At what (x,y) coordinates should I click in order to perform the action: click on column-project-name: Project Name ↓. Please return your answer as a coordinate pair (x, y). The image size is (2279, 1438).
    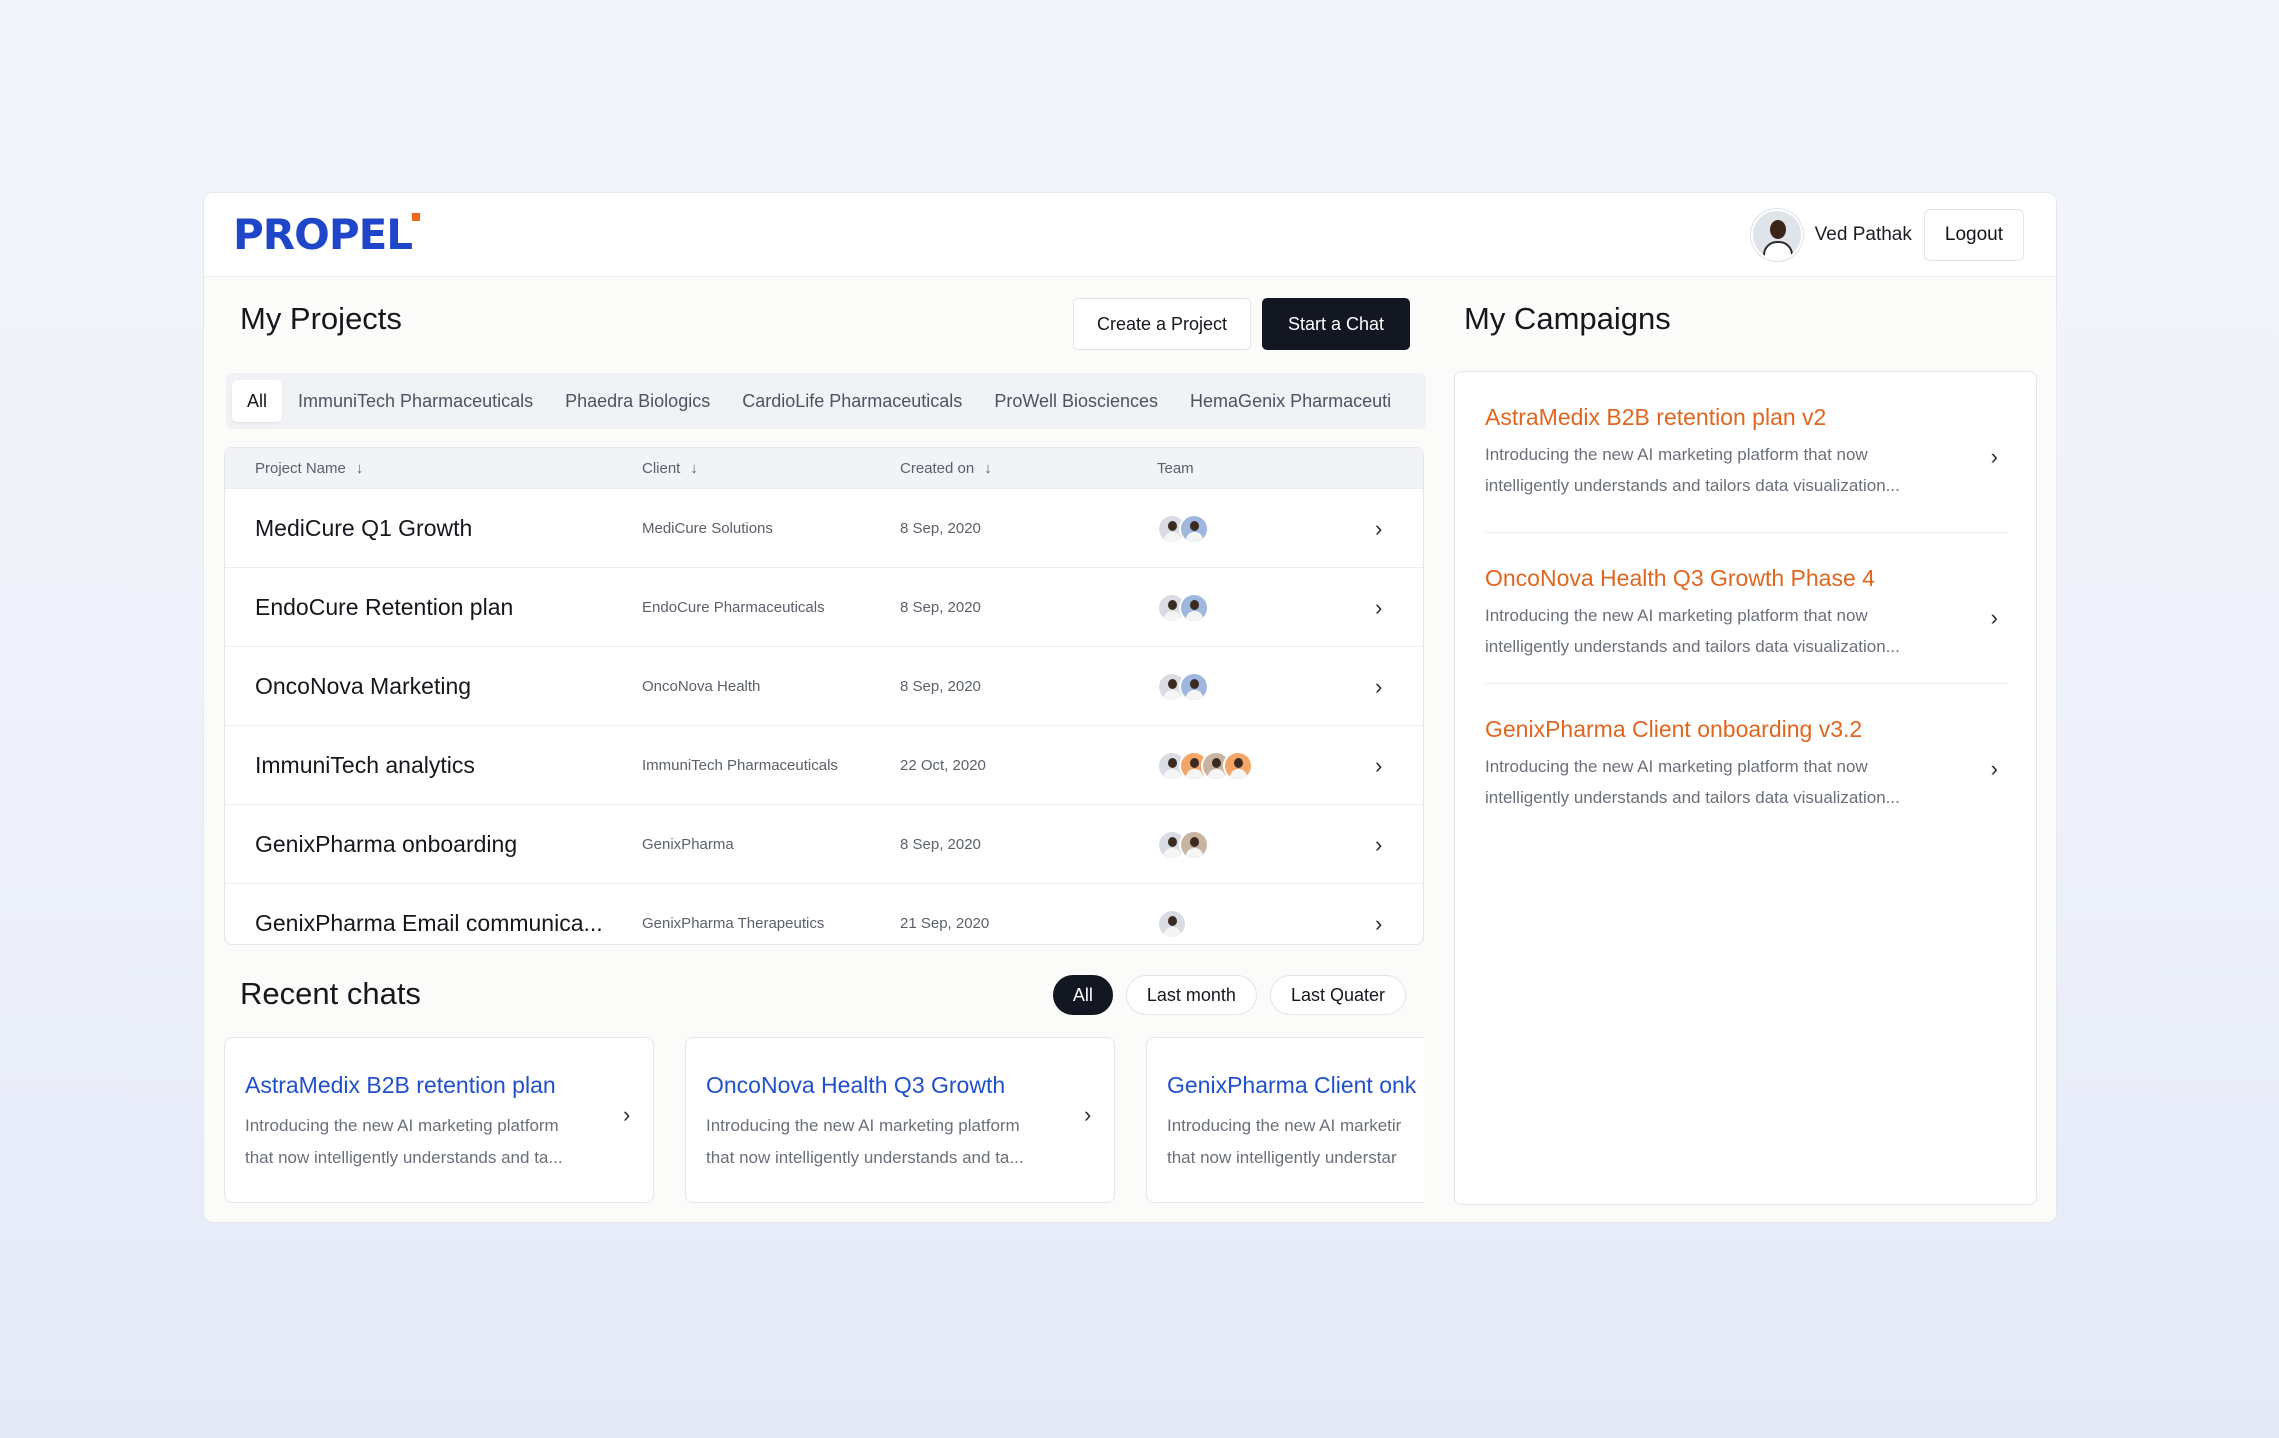
    Looking at the image, I should click on (309, 468).